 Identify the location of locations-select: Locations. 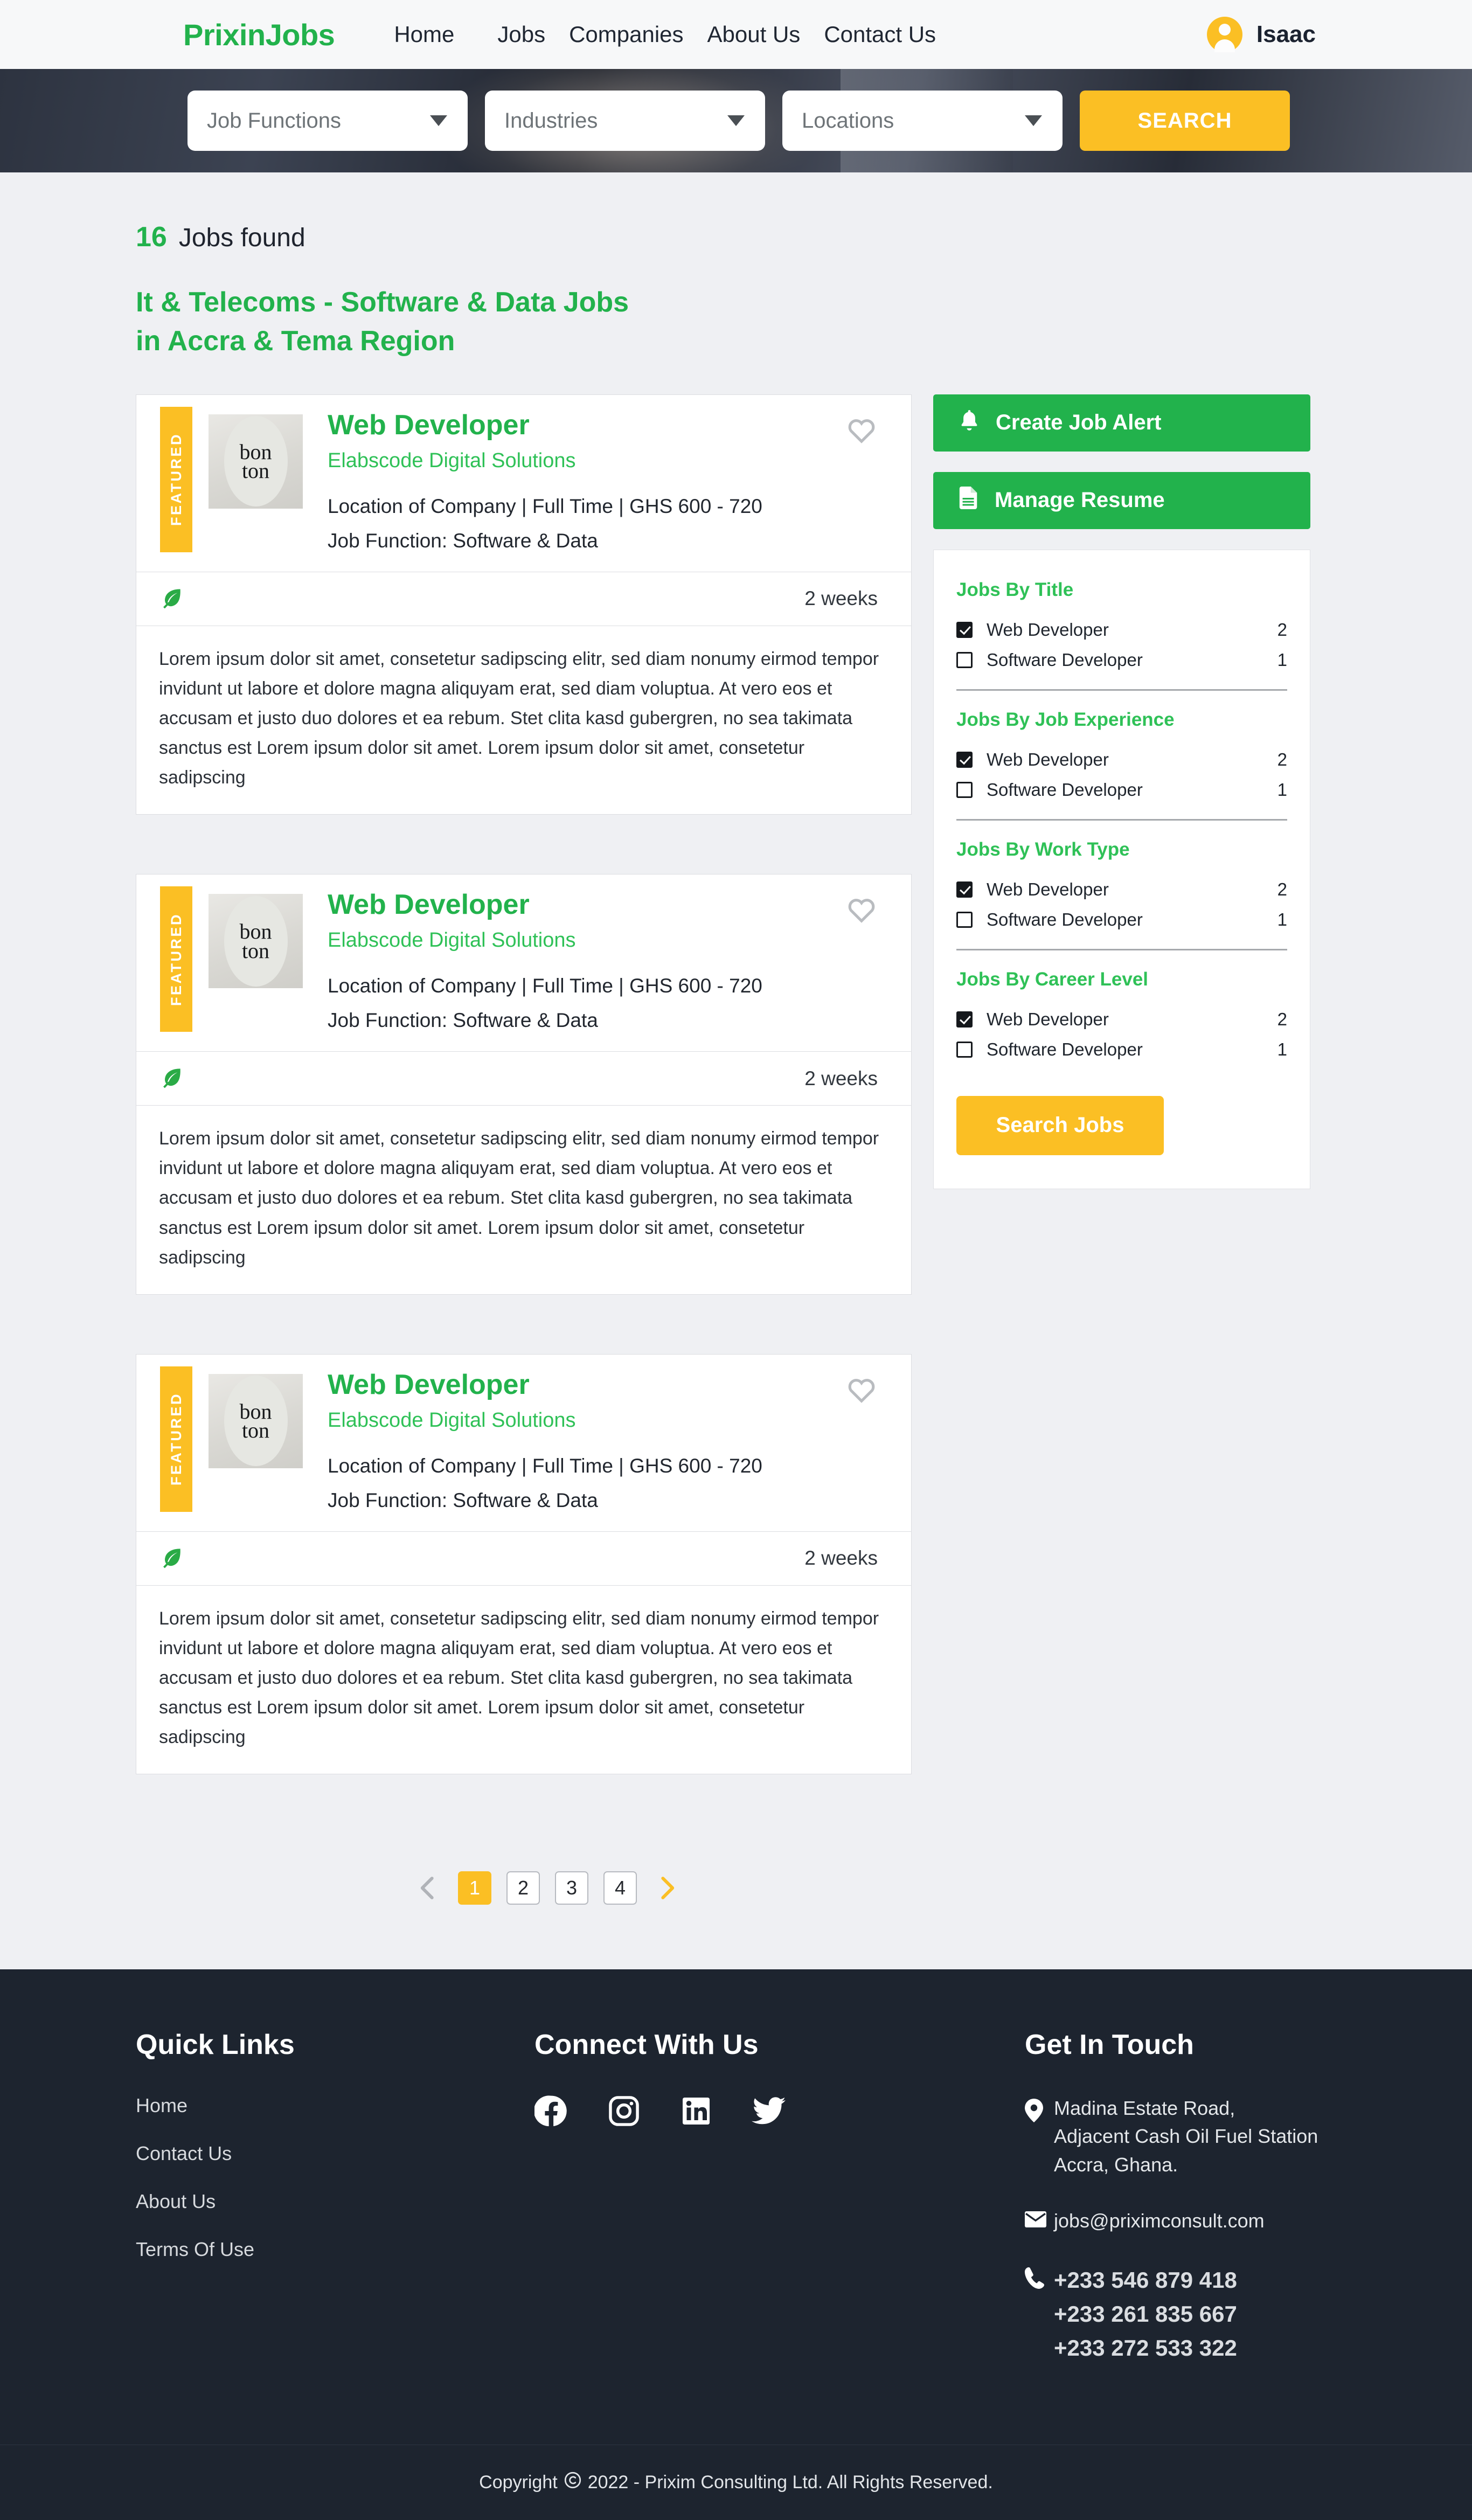
(923, 121).